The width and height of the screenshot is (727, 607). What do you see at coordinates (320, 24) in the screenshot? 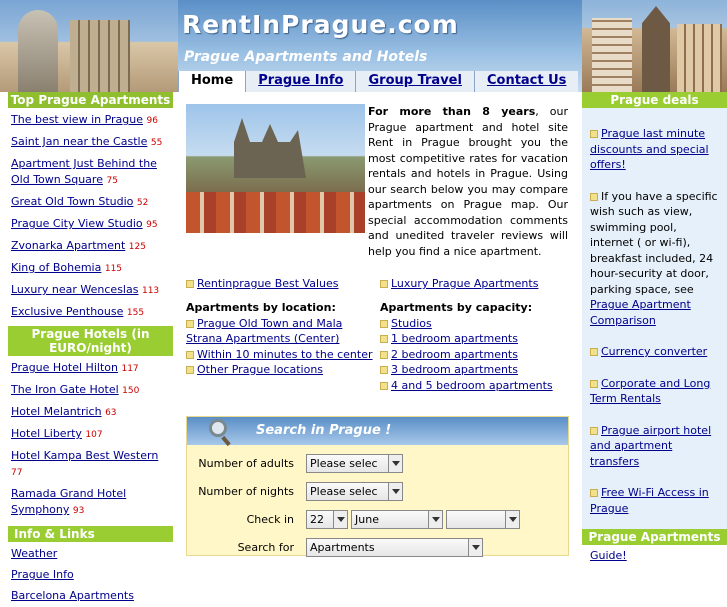
I see `site-logo: RentInPrague.com` at bounding box center [320, 24].